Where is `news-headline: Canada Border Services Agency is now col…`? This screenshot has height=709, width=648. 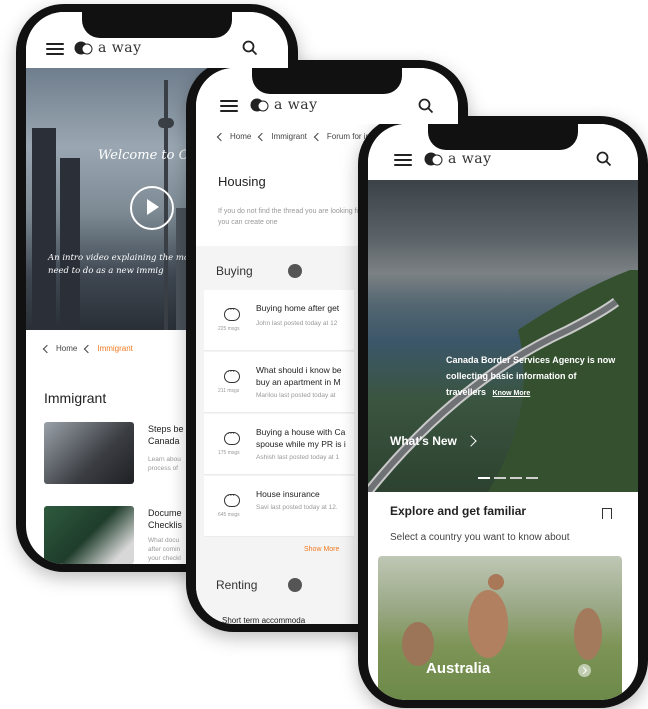 news-headline: Canada Border Services Agency is now col… is located at coordinates (531, 377).